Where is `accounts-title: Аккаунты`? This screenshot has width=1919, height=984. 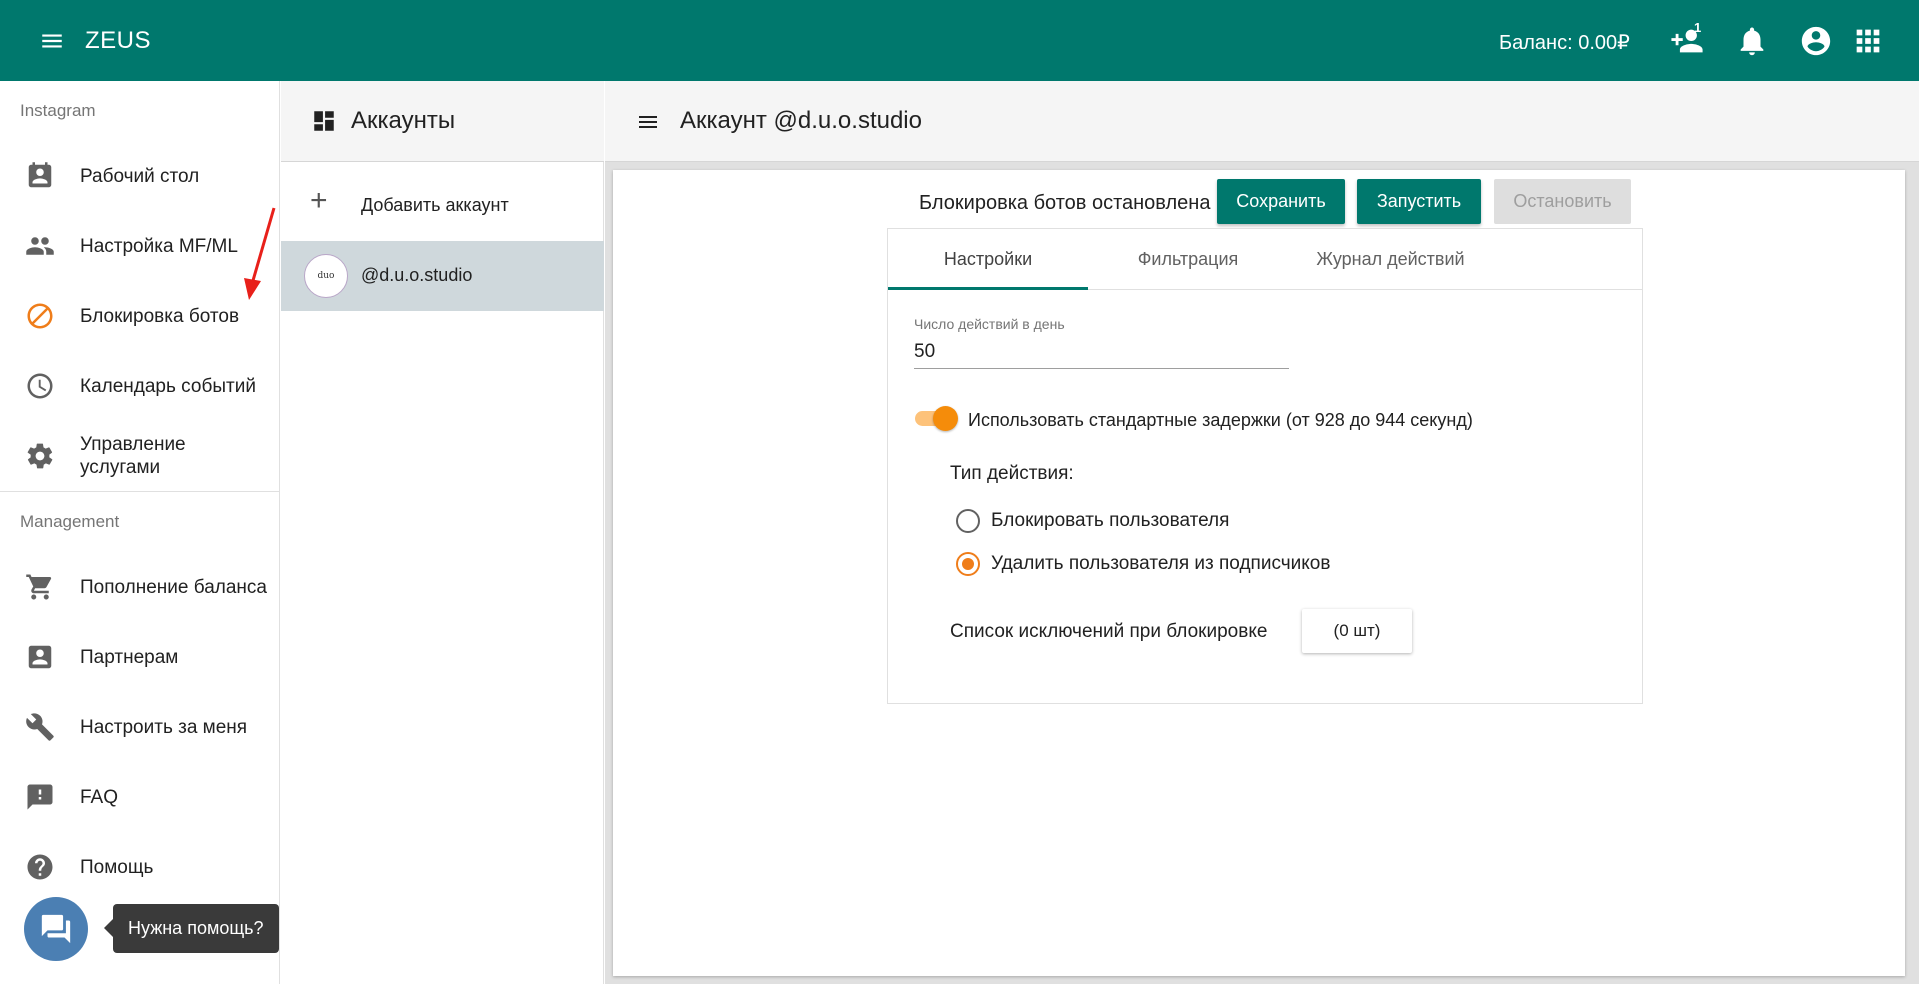
accounts-title: Аккаунты is located at coordinates (403, 120).